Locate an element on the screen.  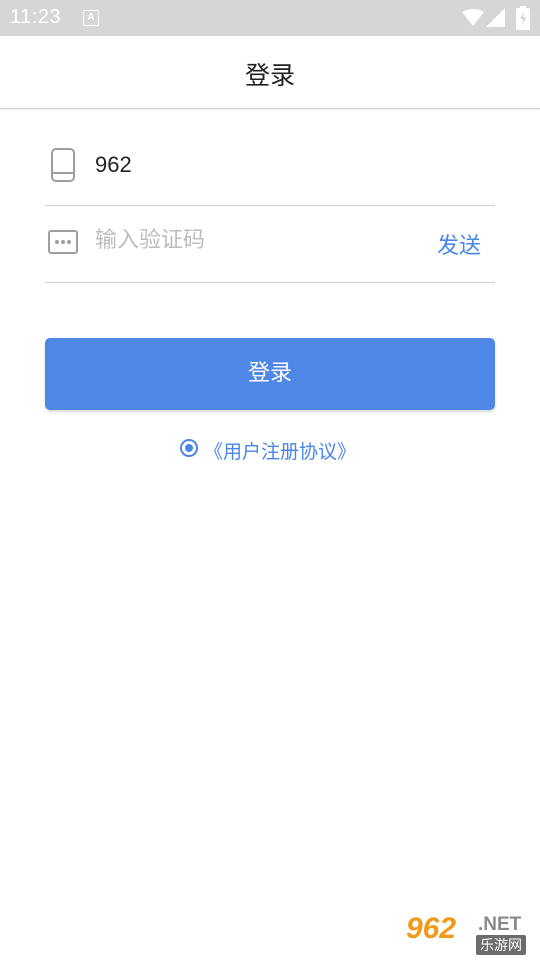
title-bar: 登录 is located at coordinates (270, 72).